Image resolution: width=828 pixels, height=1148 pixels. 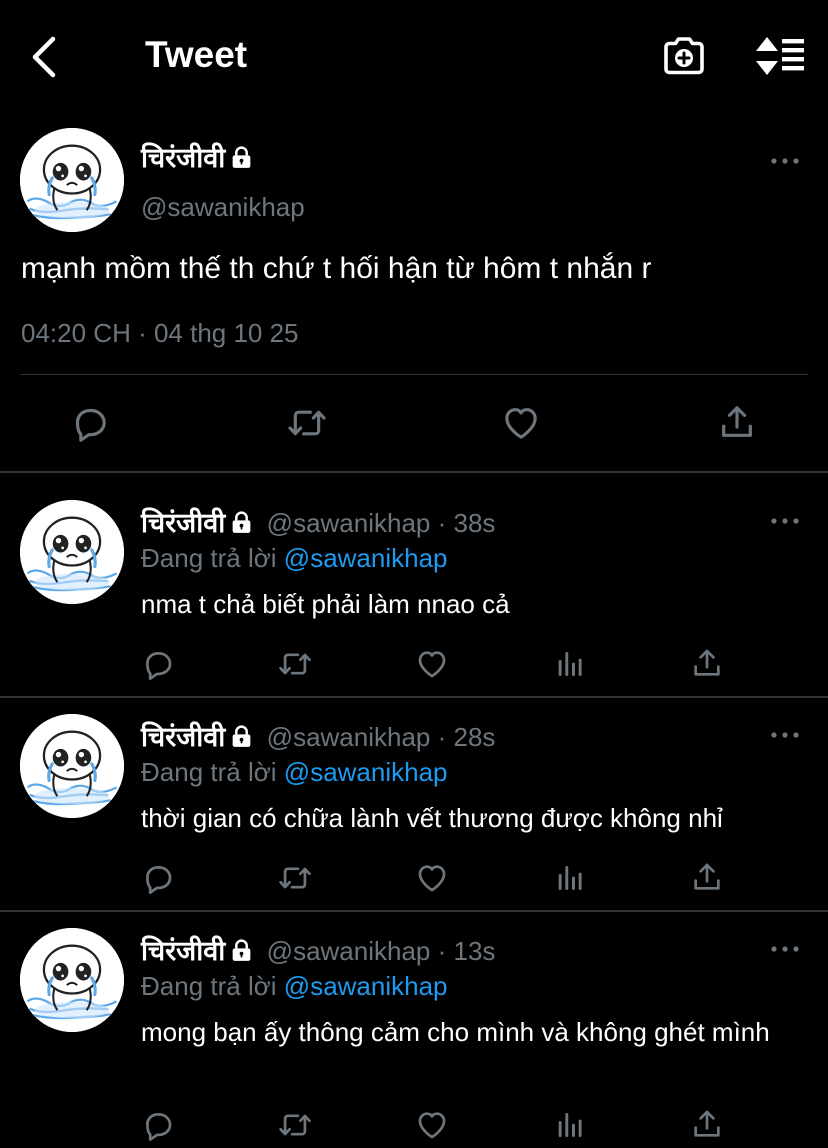 I want to click on reply-header: चिरंजीवी @sawanikhap · 13s, so click(x=318, y=949).